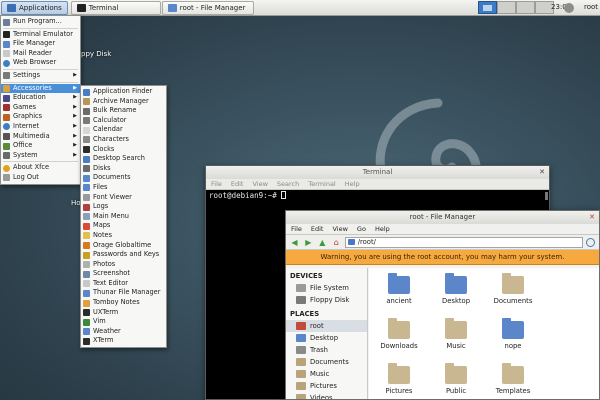  Describe the element at coordinates (237, 184) in the screenshot. I see `terminal-menu-edit: Edit` at that location.